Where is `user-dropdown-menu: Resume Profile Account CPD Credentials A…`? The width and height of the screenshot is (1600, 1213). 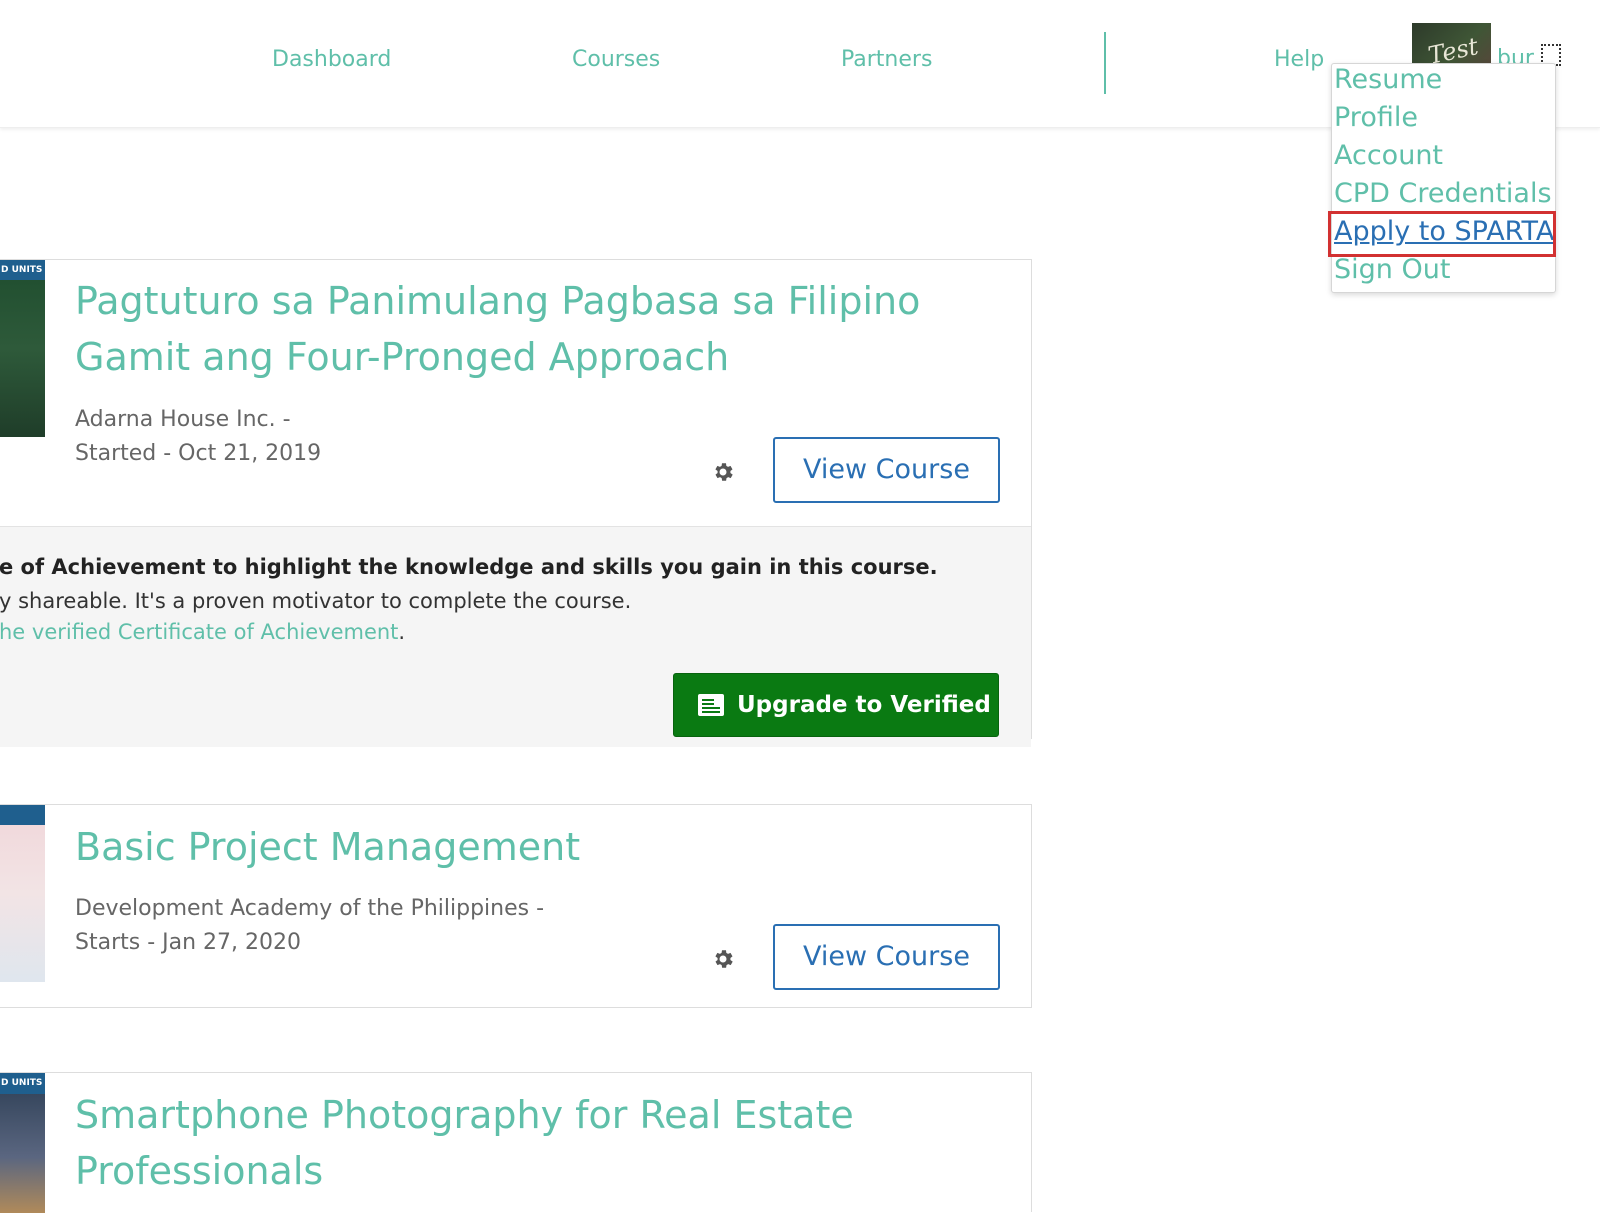
user-dropdown-menu: Resume Profile Account CPD Credentials A… is located at coordinates (1442, 178).